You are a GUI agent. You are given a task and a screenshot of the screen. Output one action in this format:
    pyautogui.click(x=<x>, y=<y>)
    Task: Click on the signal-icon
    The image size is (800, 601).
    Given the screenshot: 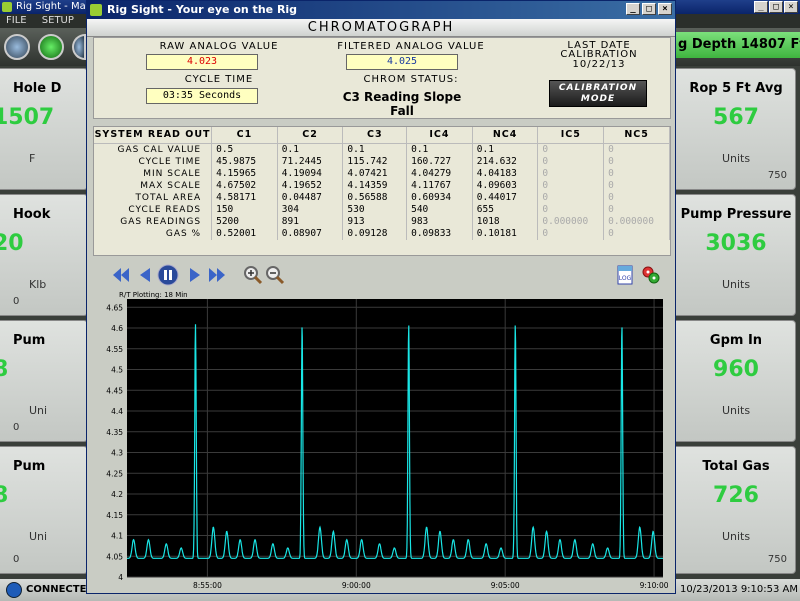 What is the action you would take?
    pyautogui.click(x=51, y=47)
    